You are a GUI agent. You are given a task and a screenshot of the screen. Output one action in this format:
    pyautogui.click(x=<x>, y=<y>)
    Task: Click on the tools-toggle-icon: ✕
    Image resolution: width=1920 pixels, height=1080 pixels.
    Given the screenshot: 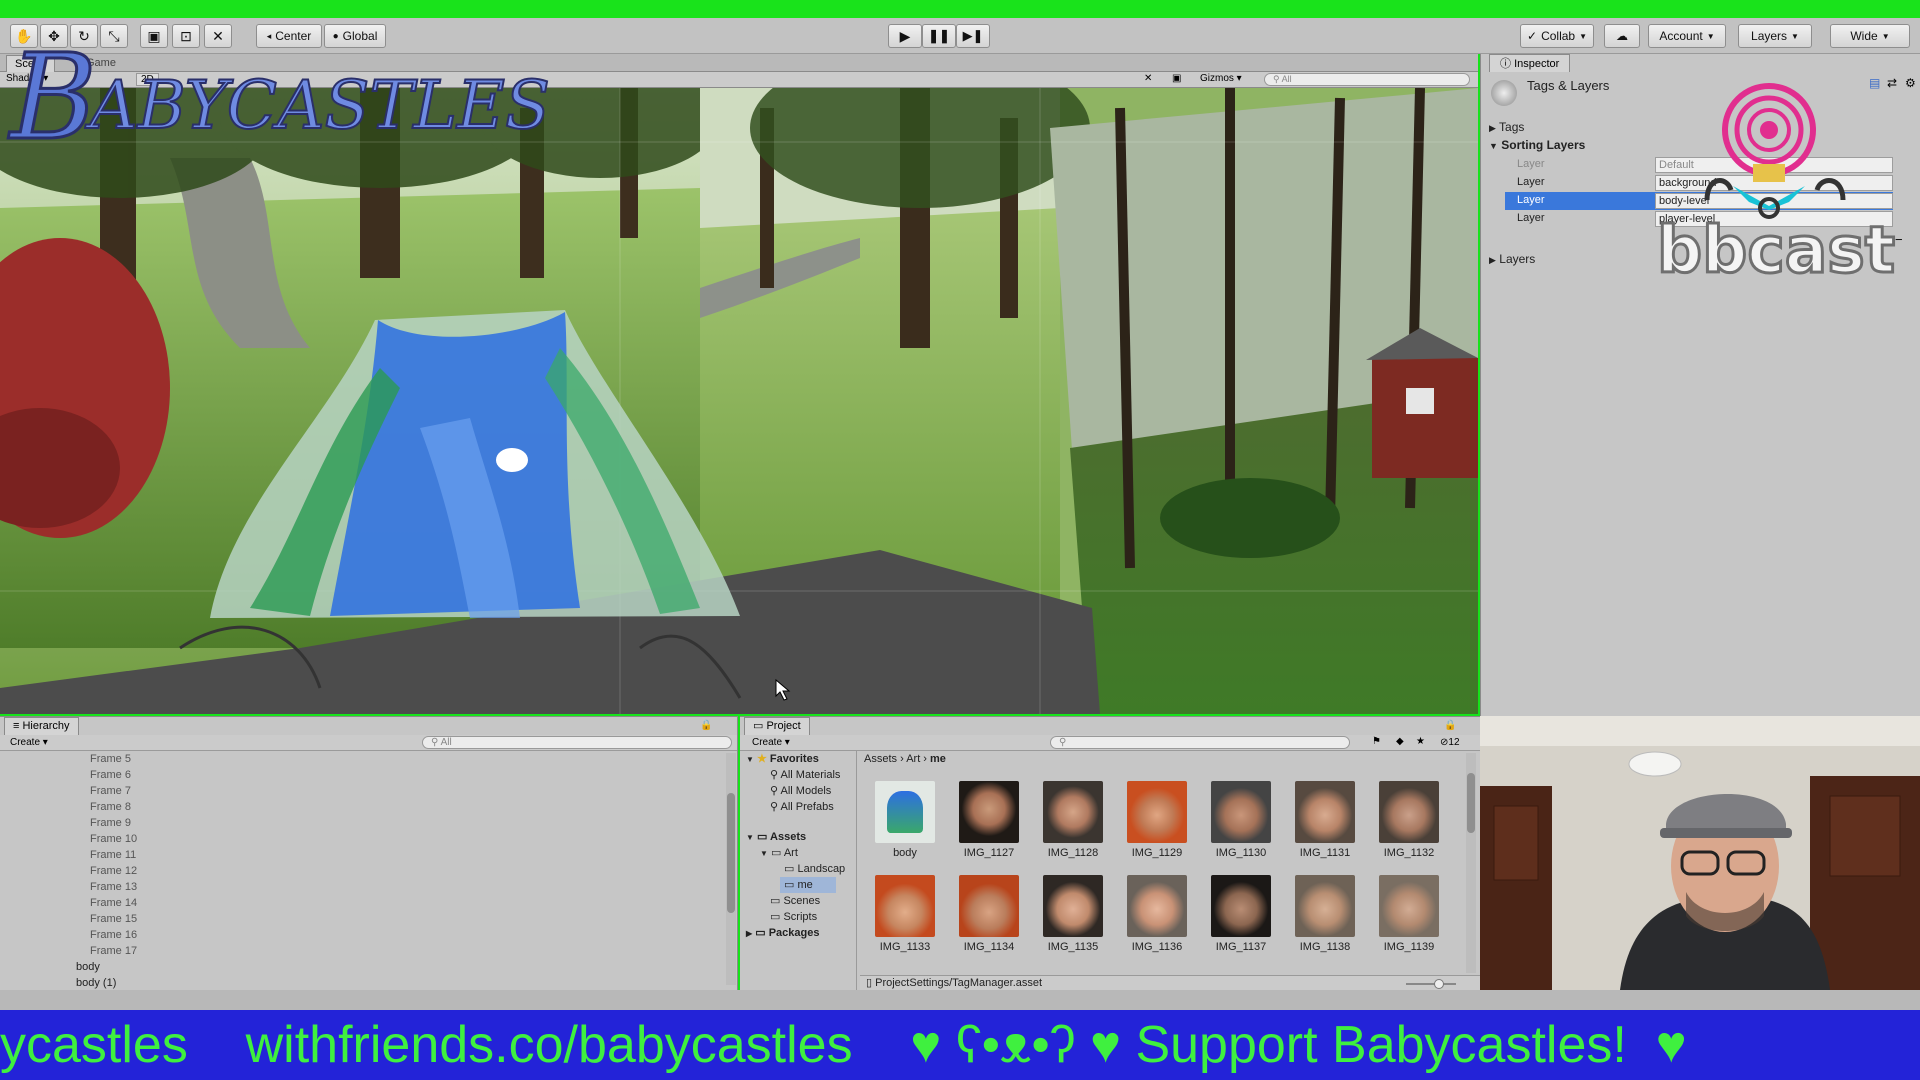 What is the action you would take?
    pyautogui.click(x=1148, y=78)
    